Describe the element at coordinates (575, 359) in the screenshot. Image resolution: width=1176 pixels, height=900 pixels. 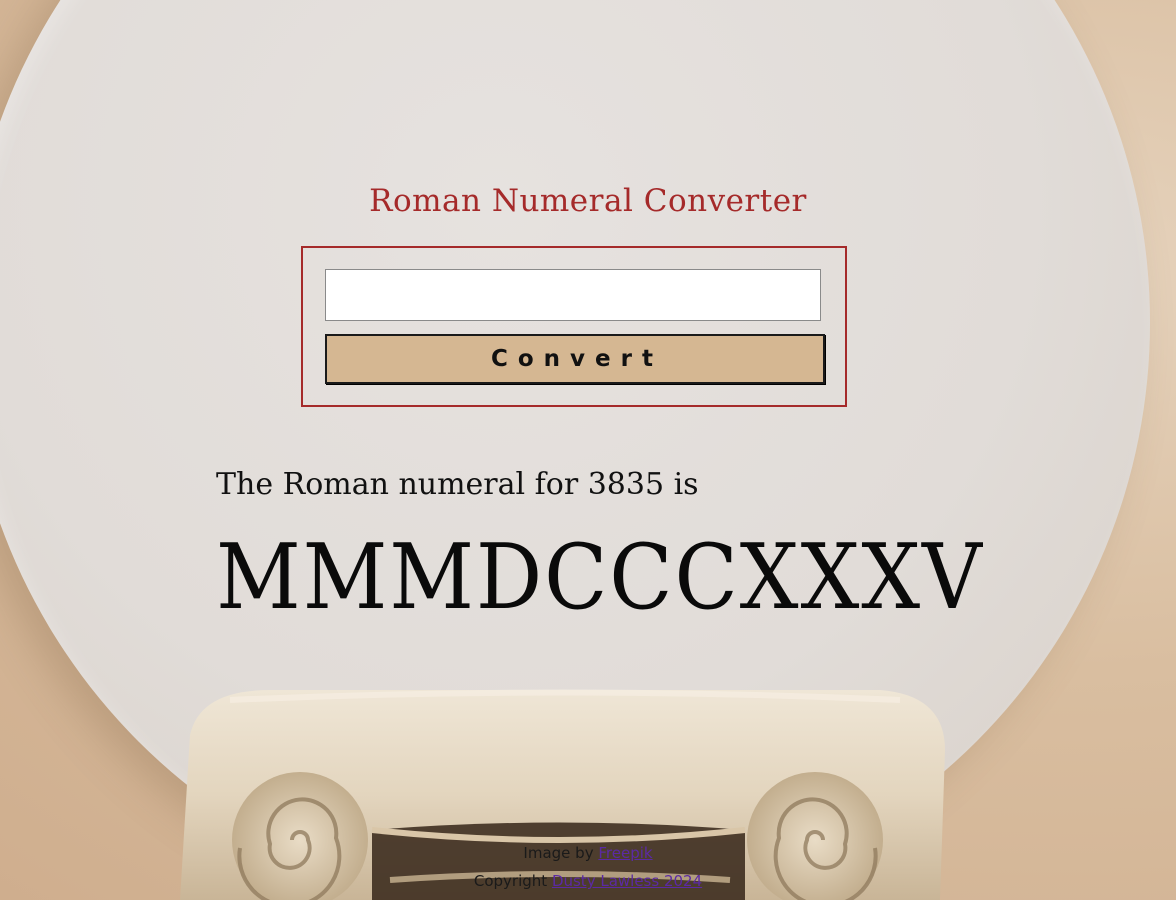
I see `convert-button: Convert` at that location.